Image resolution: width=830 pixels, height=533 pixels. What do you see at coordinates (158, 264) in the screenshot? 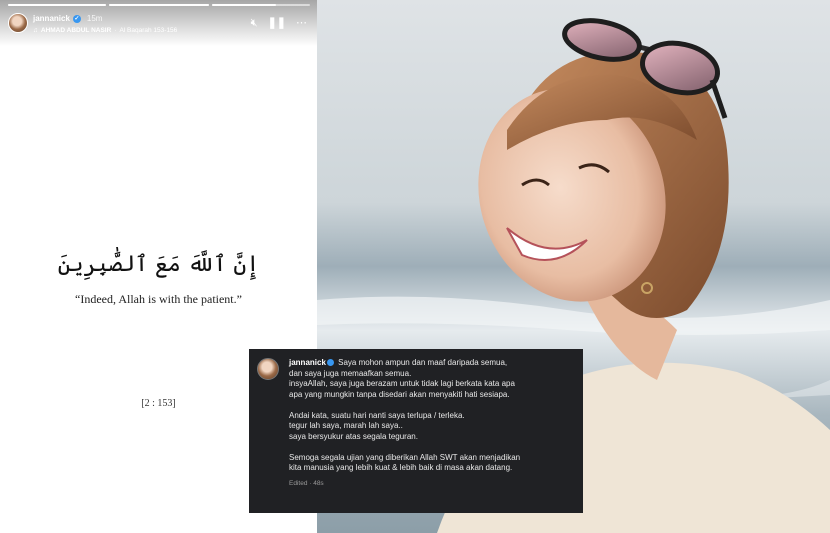
I see `arabic-verse: إِنَّ ٱللَّهَ مَعَ ٱلصَّٰبِرِينَ` at bounding box center [158, 264].